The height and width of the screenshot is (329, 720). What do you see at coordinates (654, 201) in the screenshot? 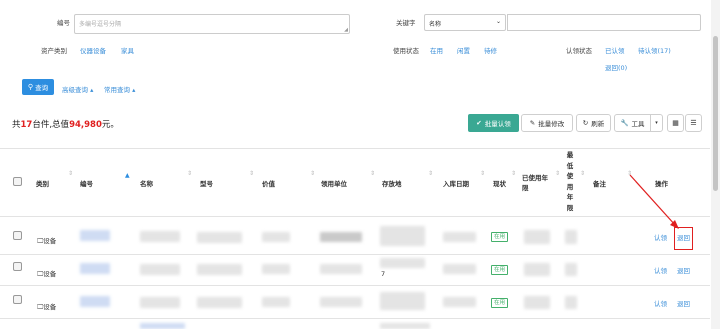
I see `annotation-arrow-icon` at bounding box center [654, 201].